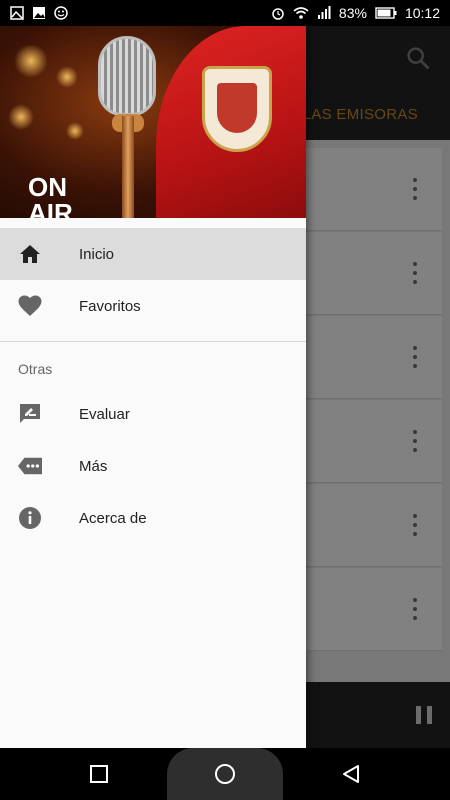 Image resolution: width=450 pixels, height=800 pixels. I want to click on clock: 10:12, so click(422, 13).